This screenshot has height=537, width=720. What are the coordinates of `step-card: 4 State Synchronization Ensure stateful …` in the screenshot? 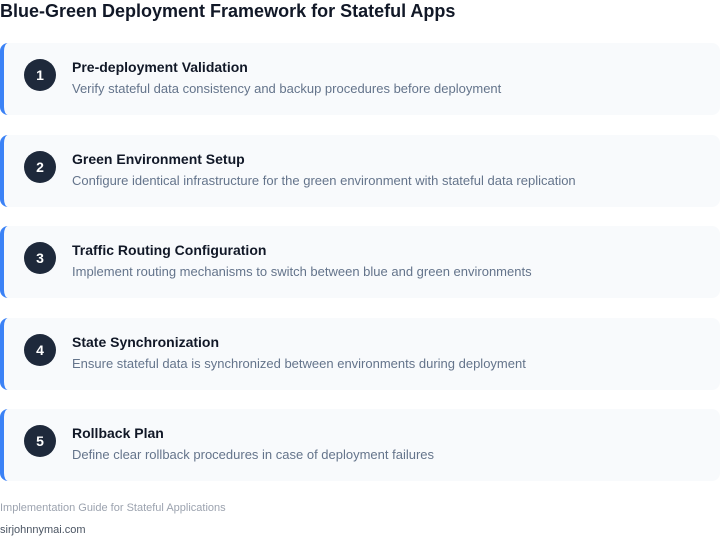 It's located at (360, 353).